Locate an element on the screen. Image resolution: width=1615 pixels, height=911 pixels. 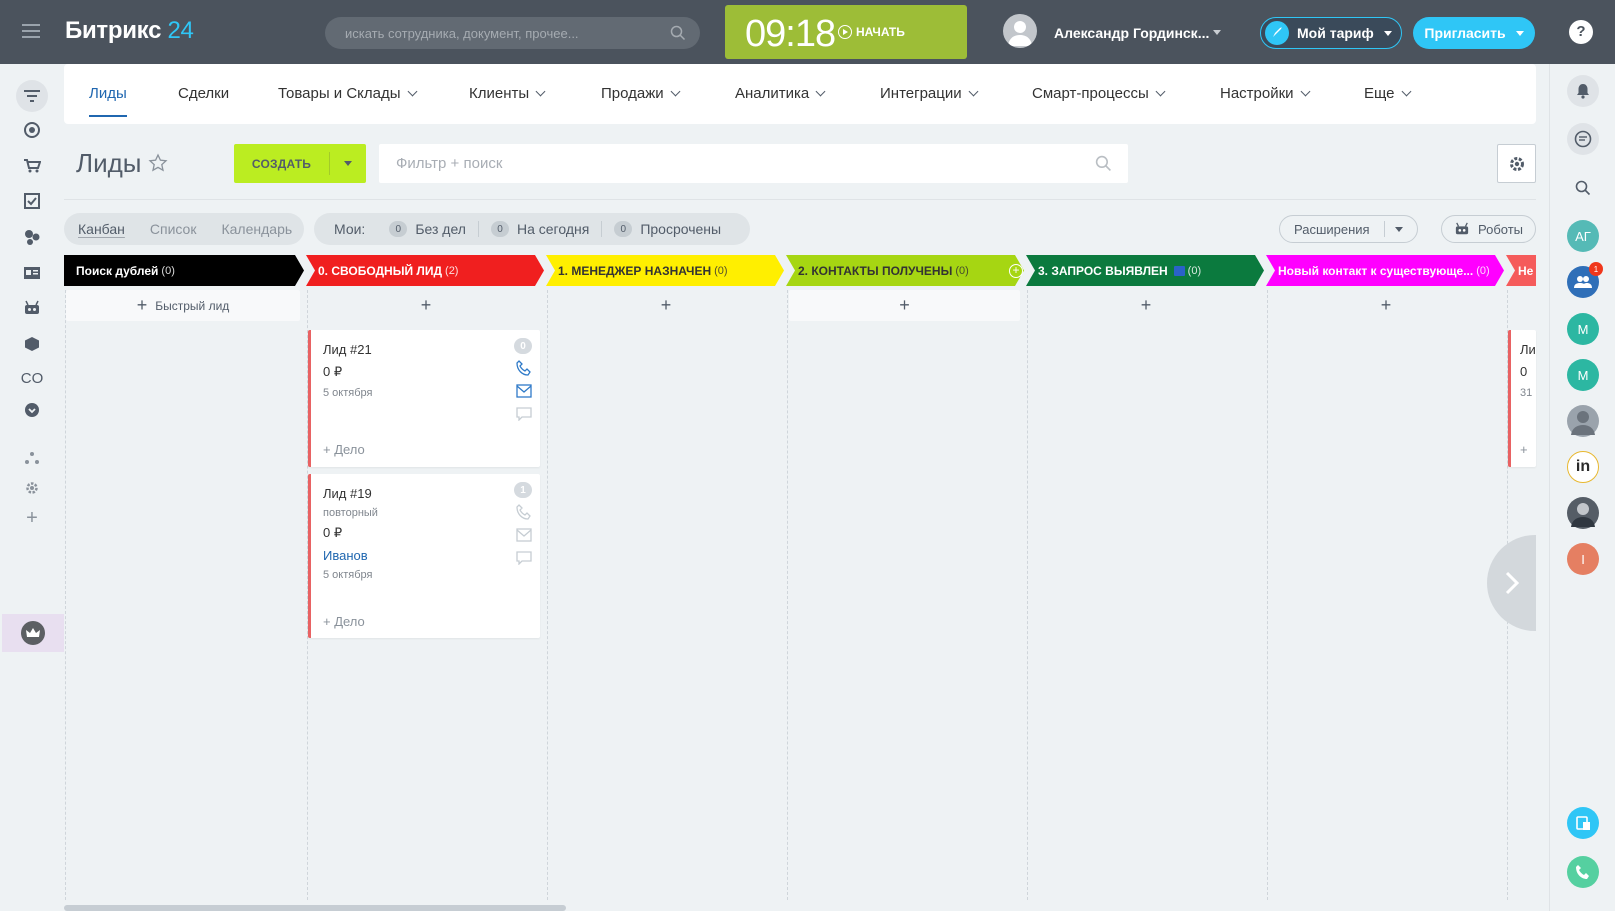
help-icon: ? is located at coordinates (1581, 32).